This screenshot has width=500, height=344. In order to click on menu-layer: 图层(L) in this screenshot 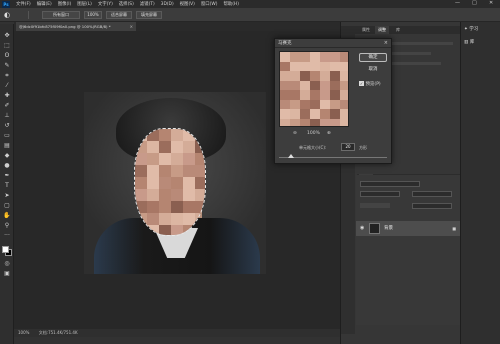, I will do `click(84, 4)`.